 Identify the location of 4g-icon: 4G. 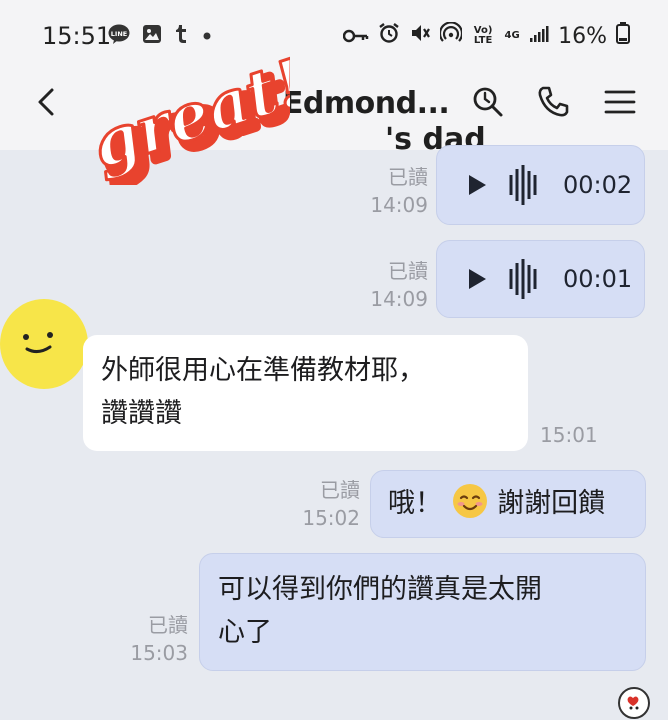
(512, 35).